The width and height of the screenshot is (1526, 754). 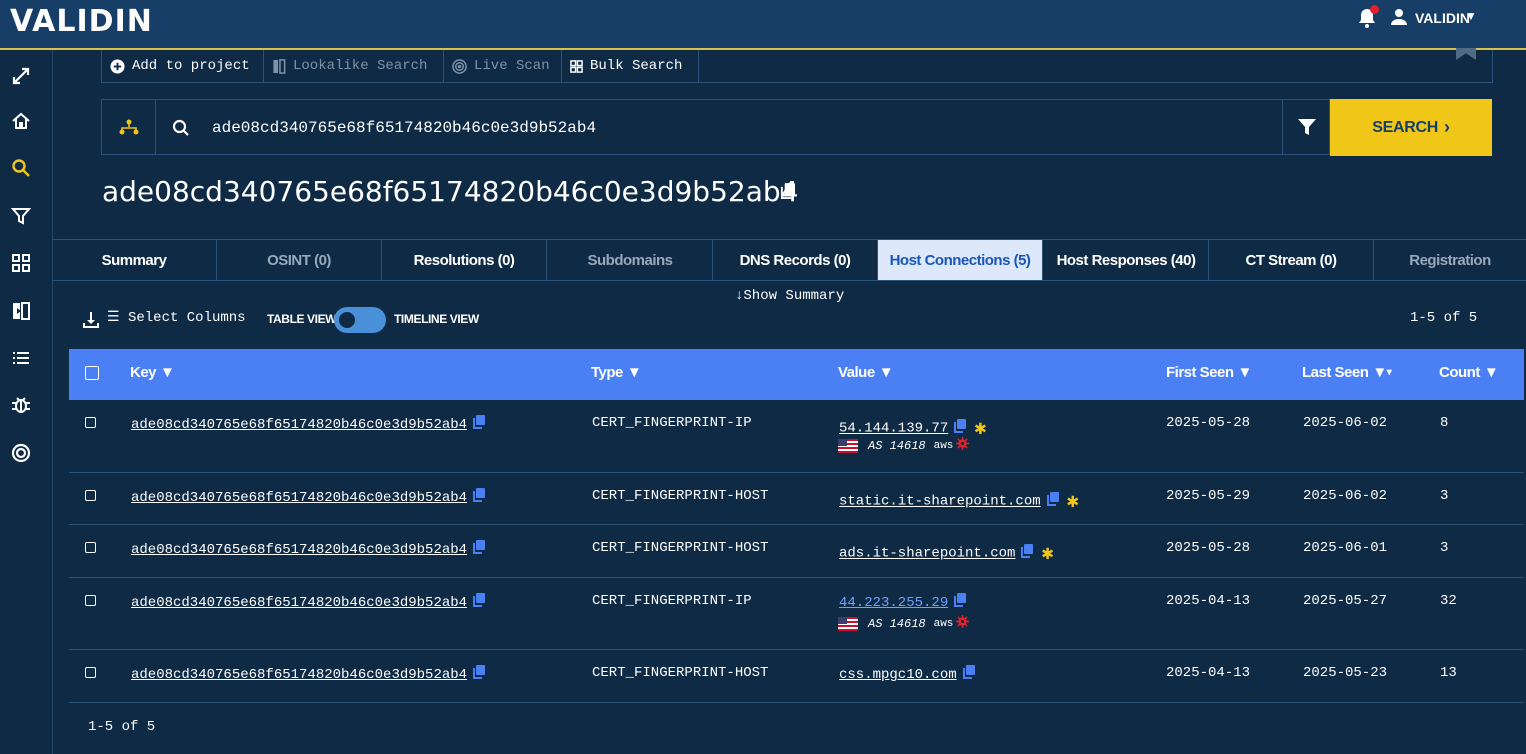 I want to click on column-header-value: Value ▼, so click(x=866, y=372).